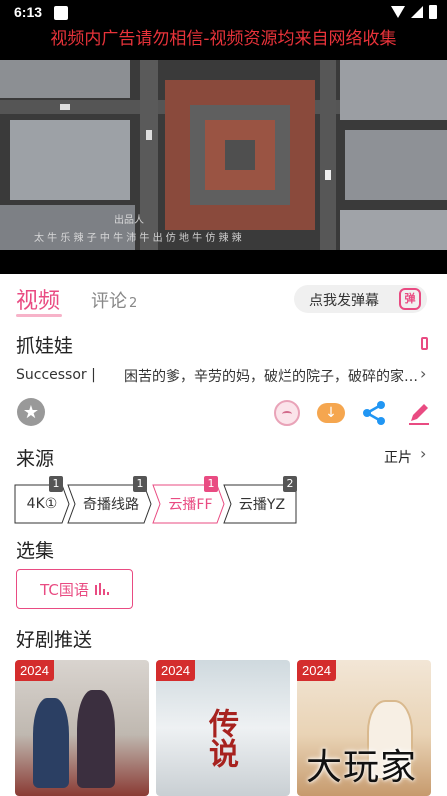 This screenshot has height=796, width=447. I want to click on danmu-icon: 弹, so click(410, 299).